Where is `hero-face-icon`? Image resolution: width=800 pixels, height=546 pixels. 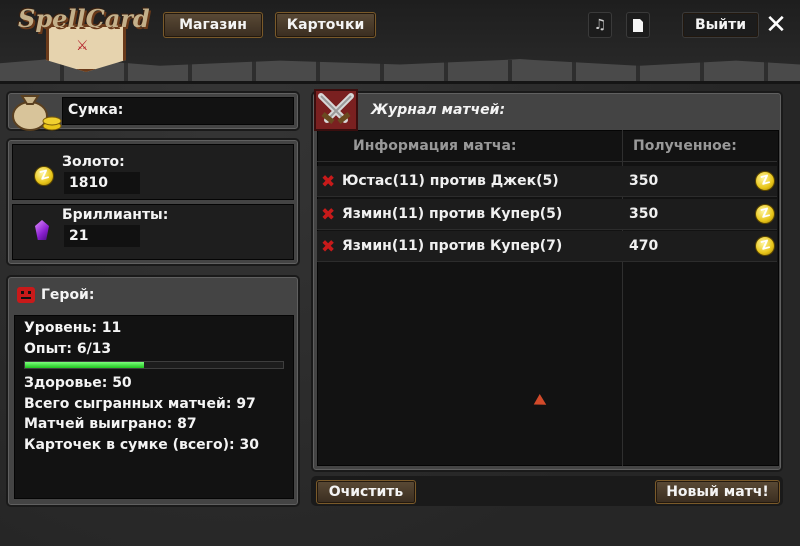
hero-face-icon is located at coordinates (26, 295).